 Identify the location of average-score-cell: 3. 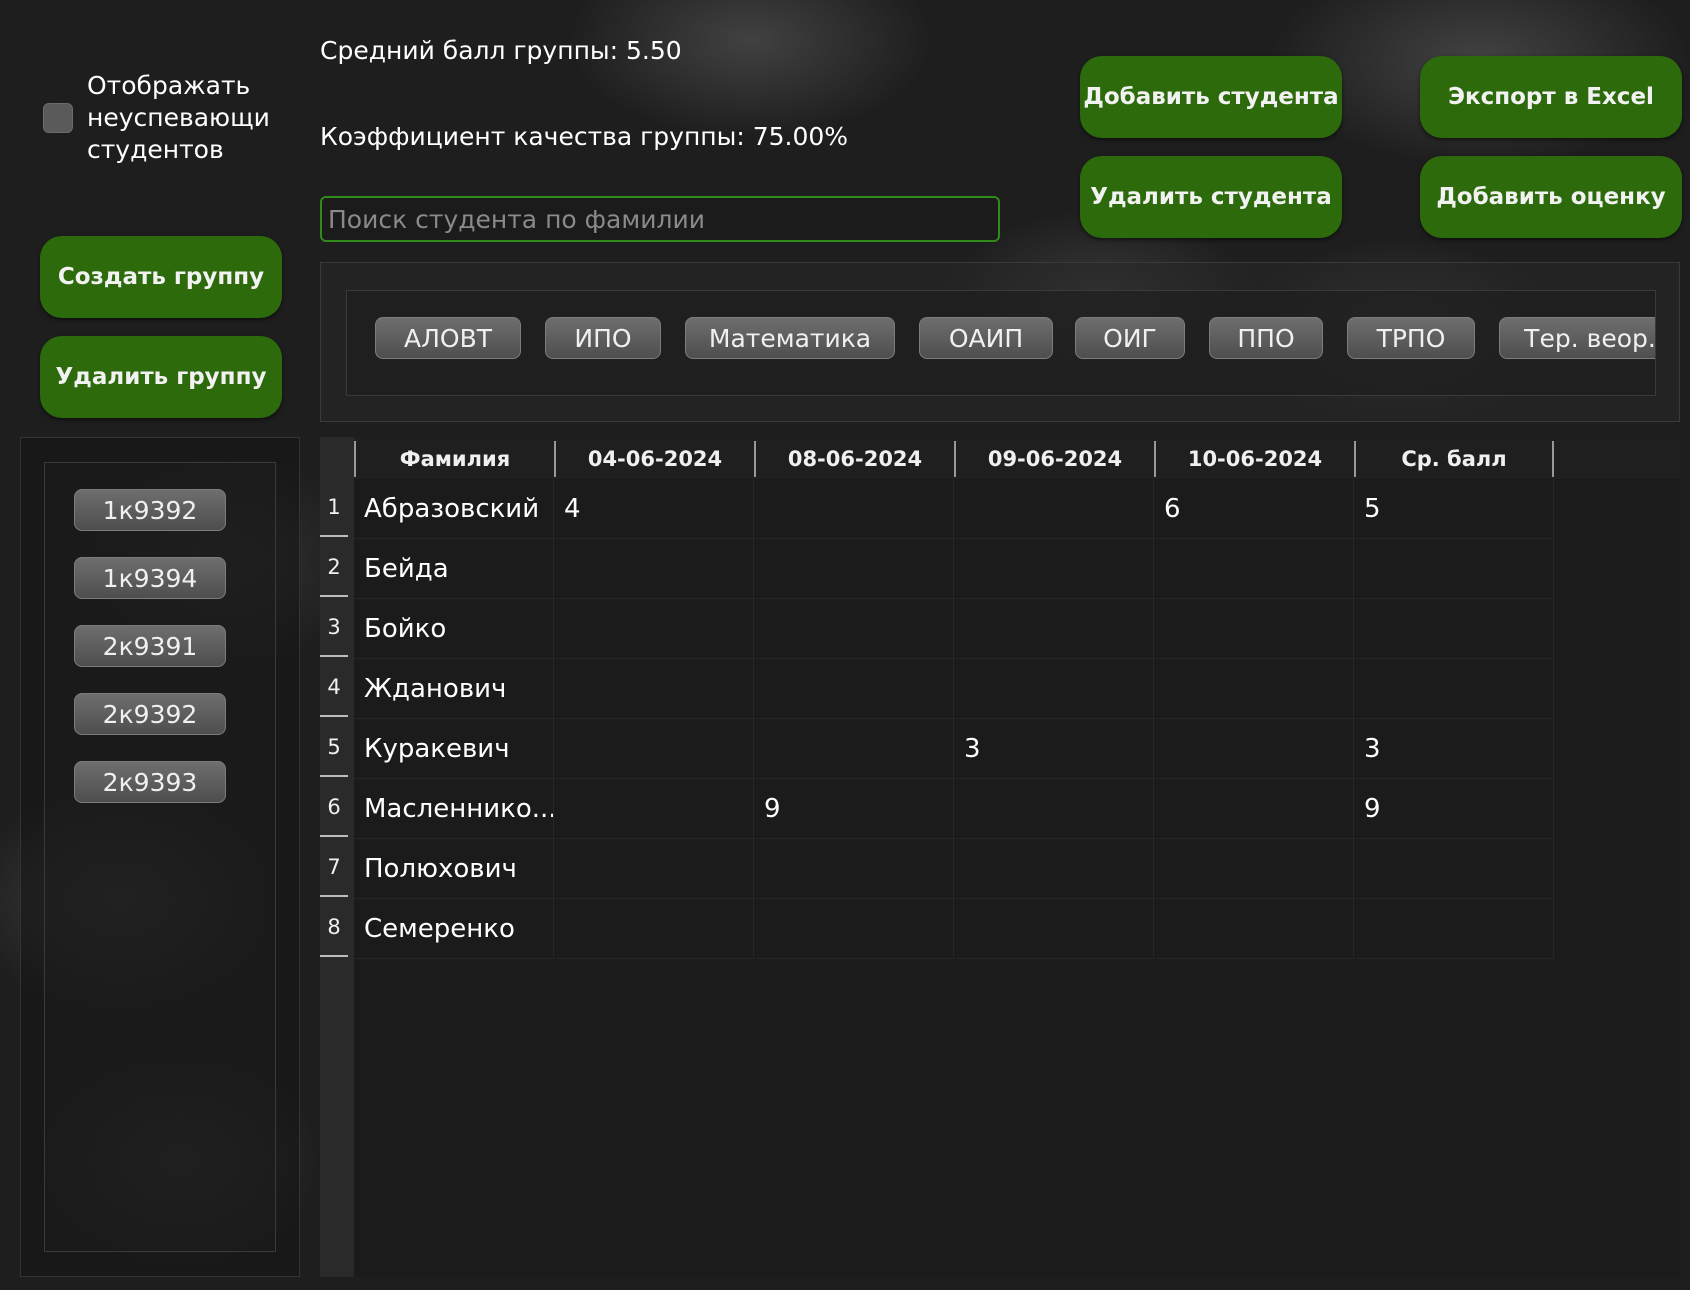
(1454, 749).